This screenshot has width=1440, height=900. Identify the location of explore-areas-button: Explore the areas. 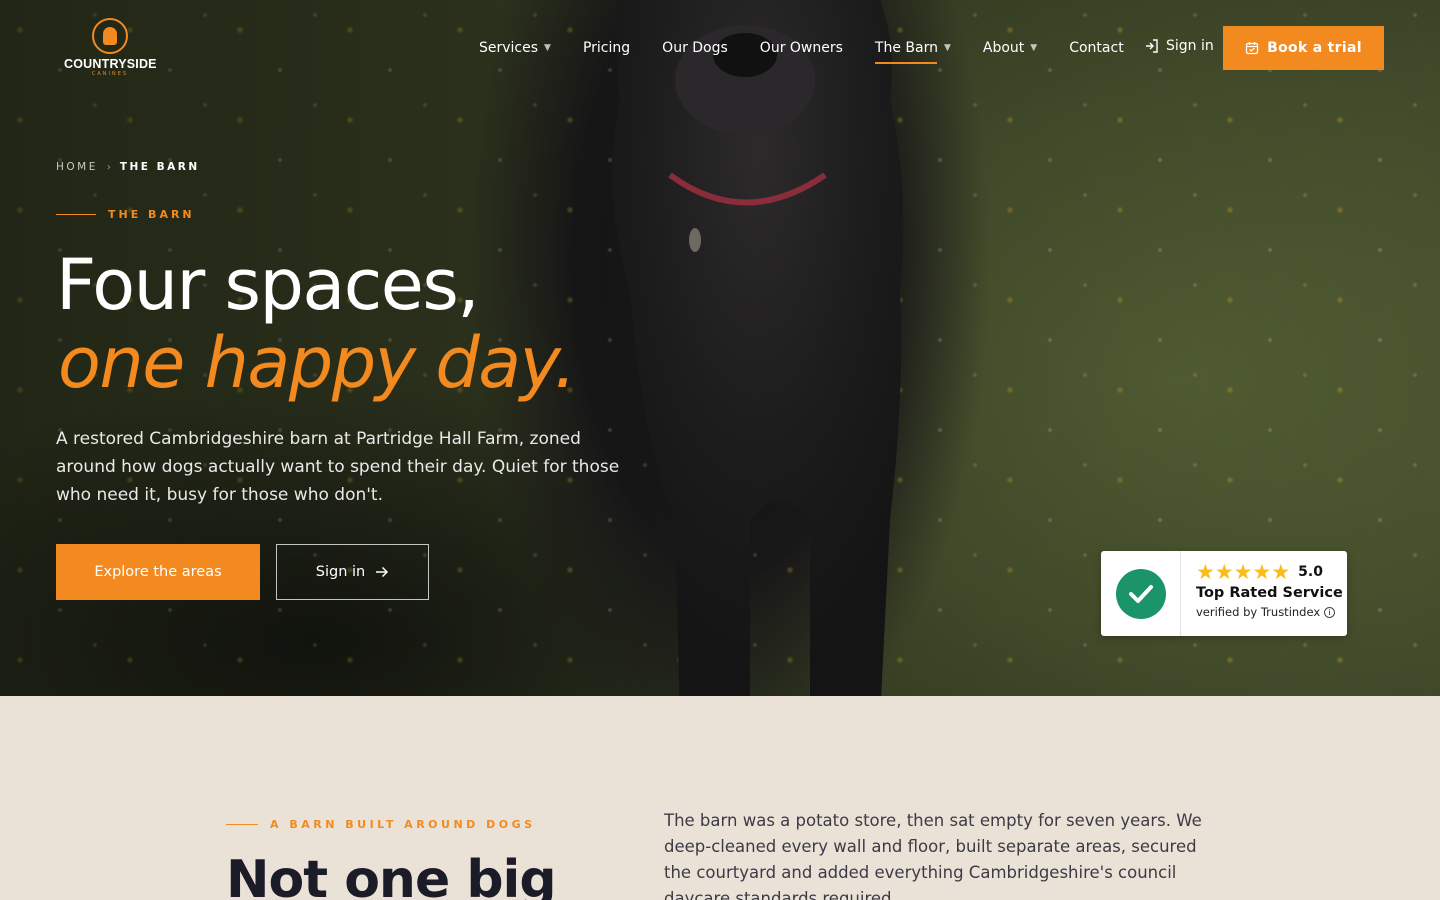
(158, 572).